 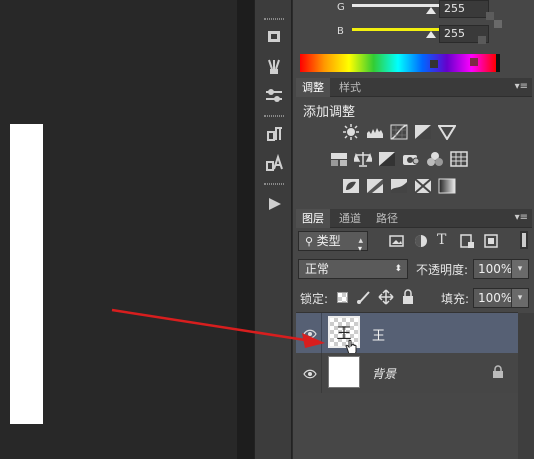 I want to click on annotation-arrow, so click(x=218, y=328).